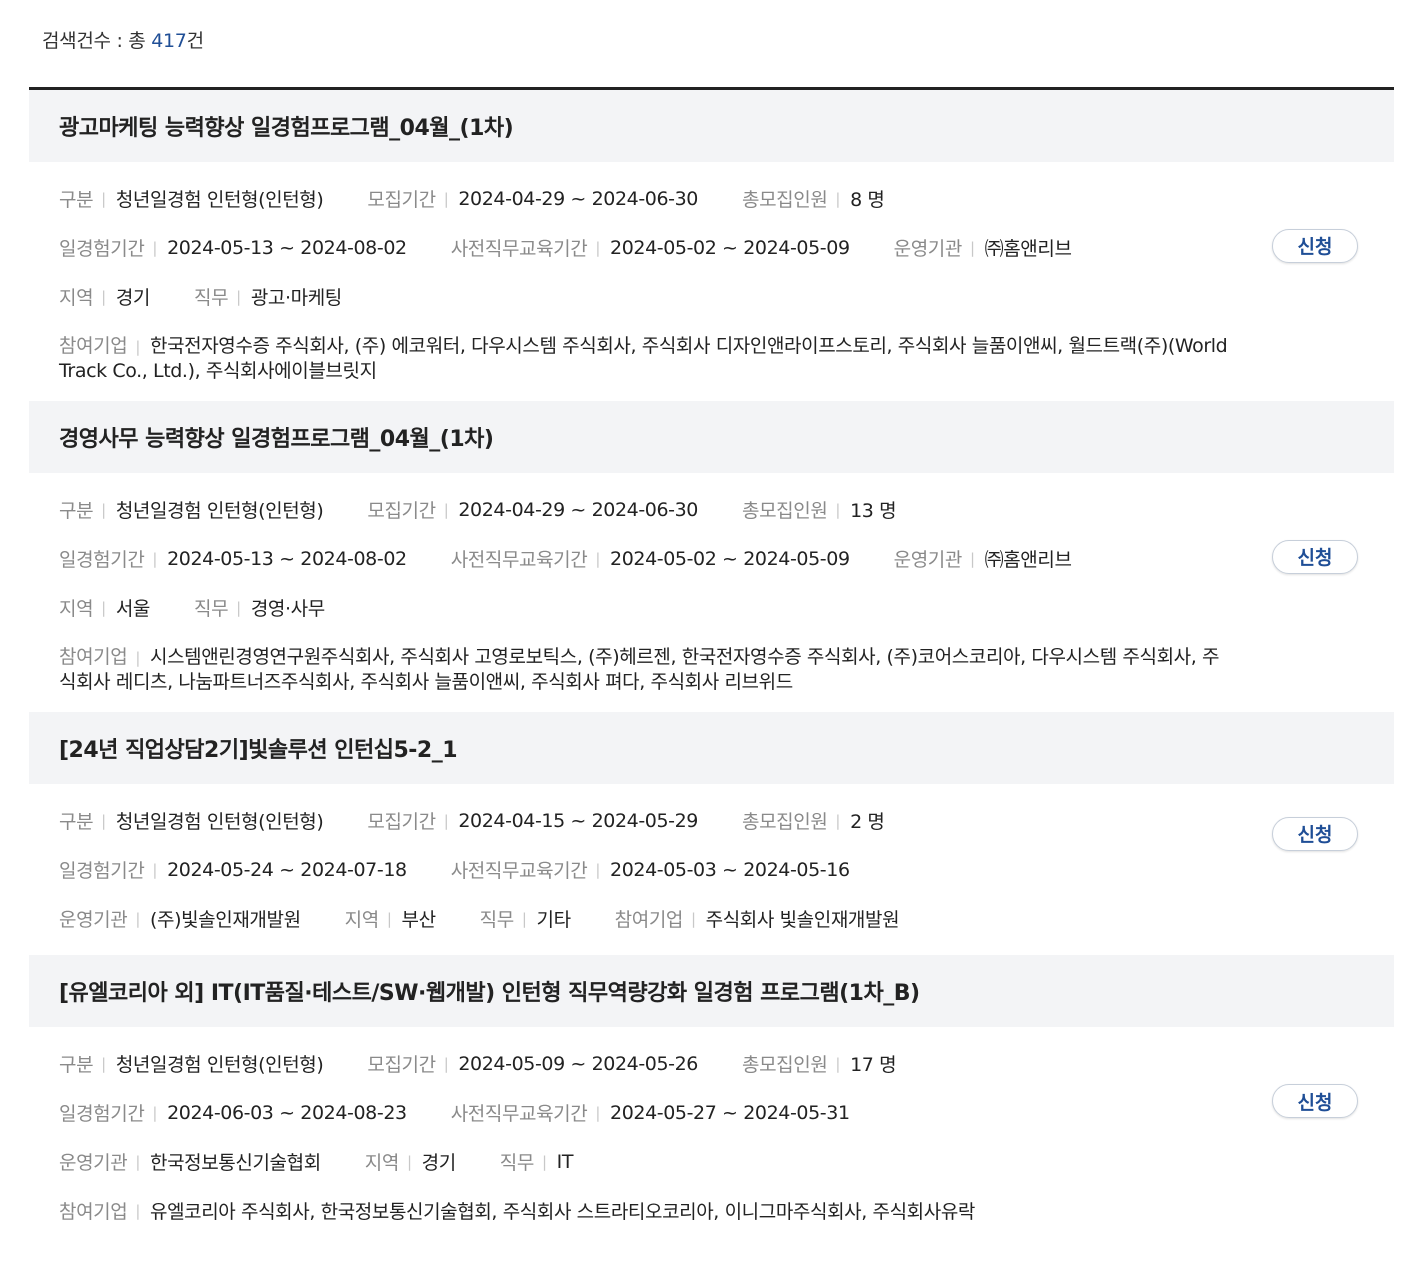  What do you see at coordinates (873, 511) in the screenshot?
I see `total-recruit-value: 13 명` at bounding box center [873, 511].